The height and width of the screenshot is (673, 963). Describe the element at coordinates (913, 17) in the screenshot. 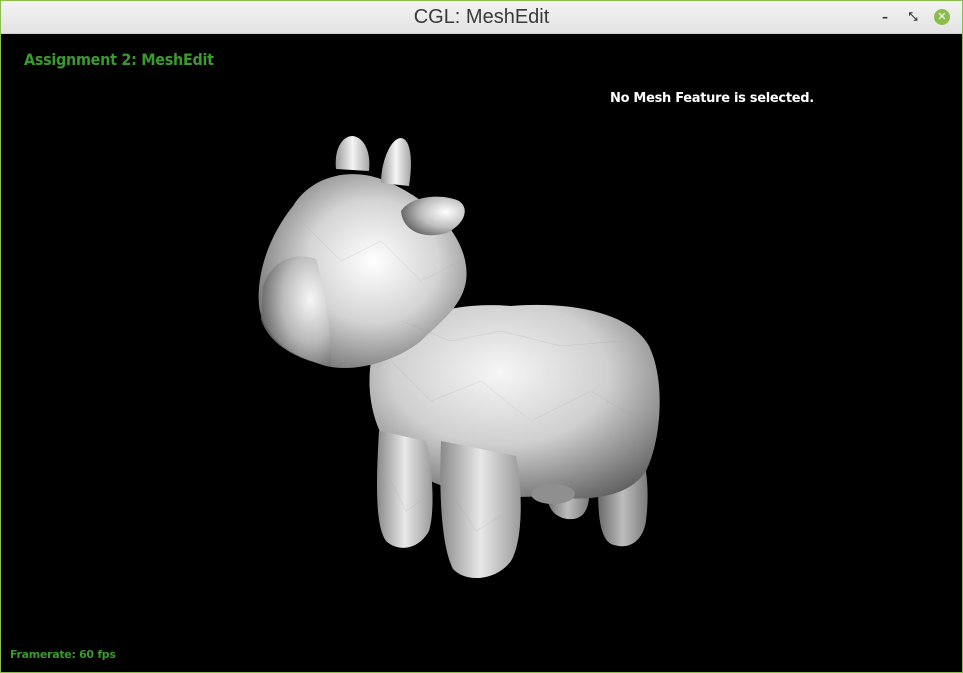

I see `maximize-button: ⤡` at that location.